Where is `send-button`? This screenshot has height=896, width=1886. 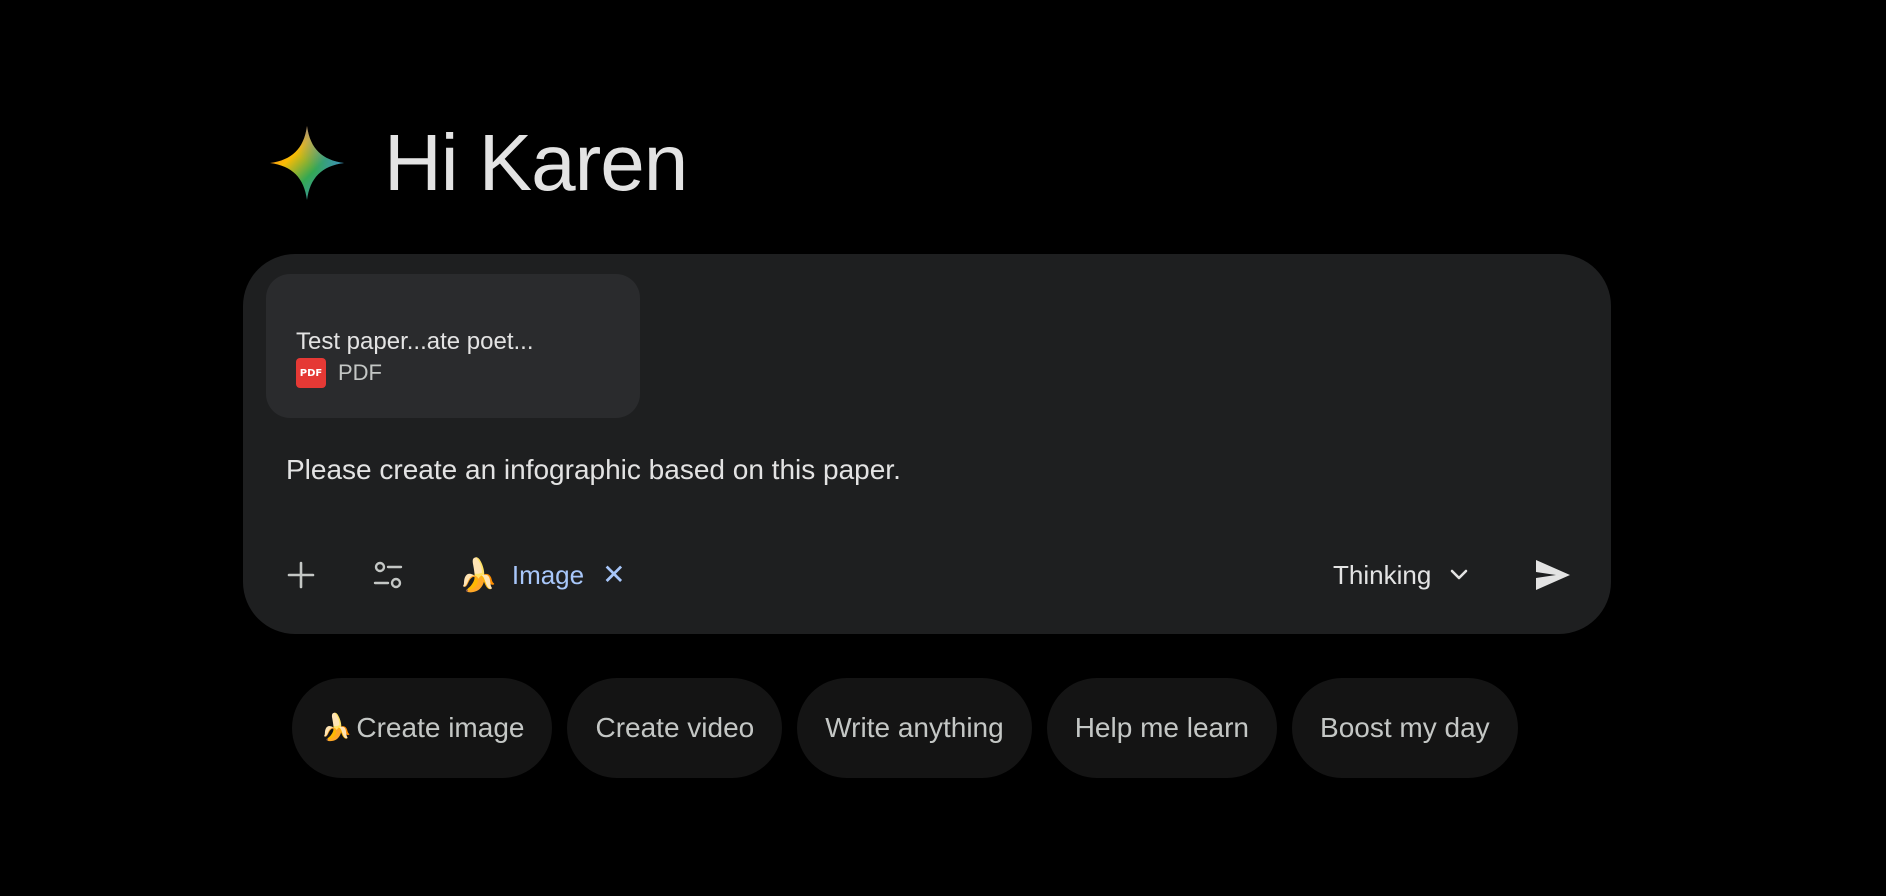 send-button is located at coordinates (1553, 575).